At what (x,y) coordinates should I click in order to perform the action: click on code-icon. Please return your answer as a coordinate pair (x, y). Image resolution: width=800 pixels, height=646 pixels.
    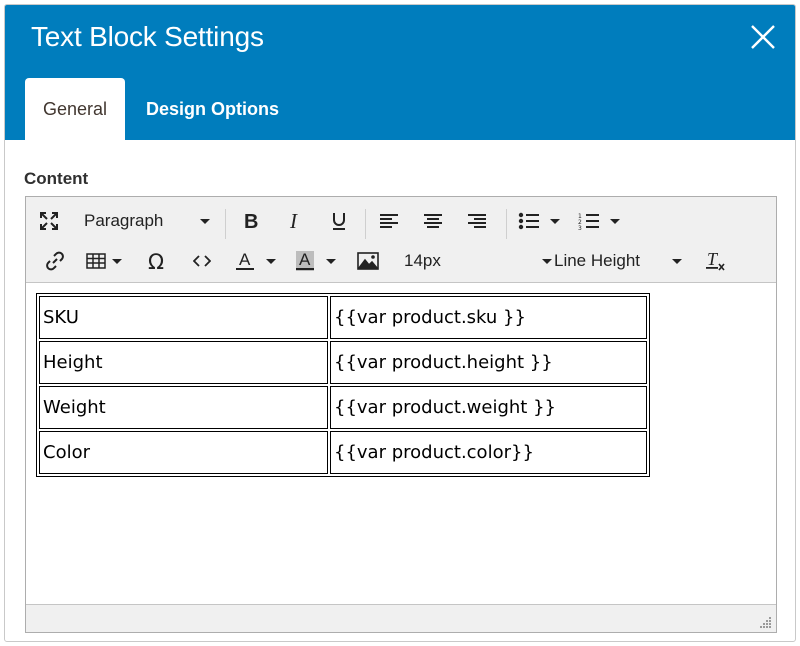
    Looking at the image, I should click on (202, 261).